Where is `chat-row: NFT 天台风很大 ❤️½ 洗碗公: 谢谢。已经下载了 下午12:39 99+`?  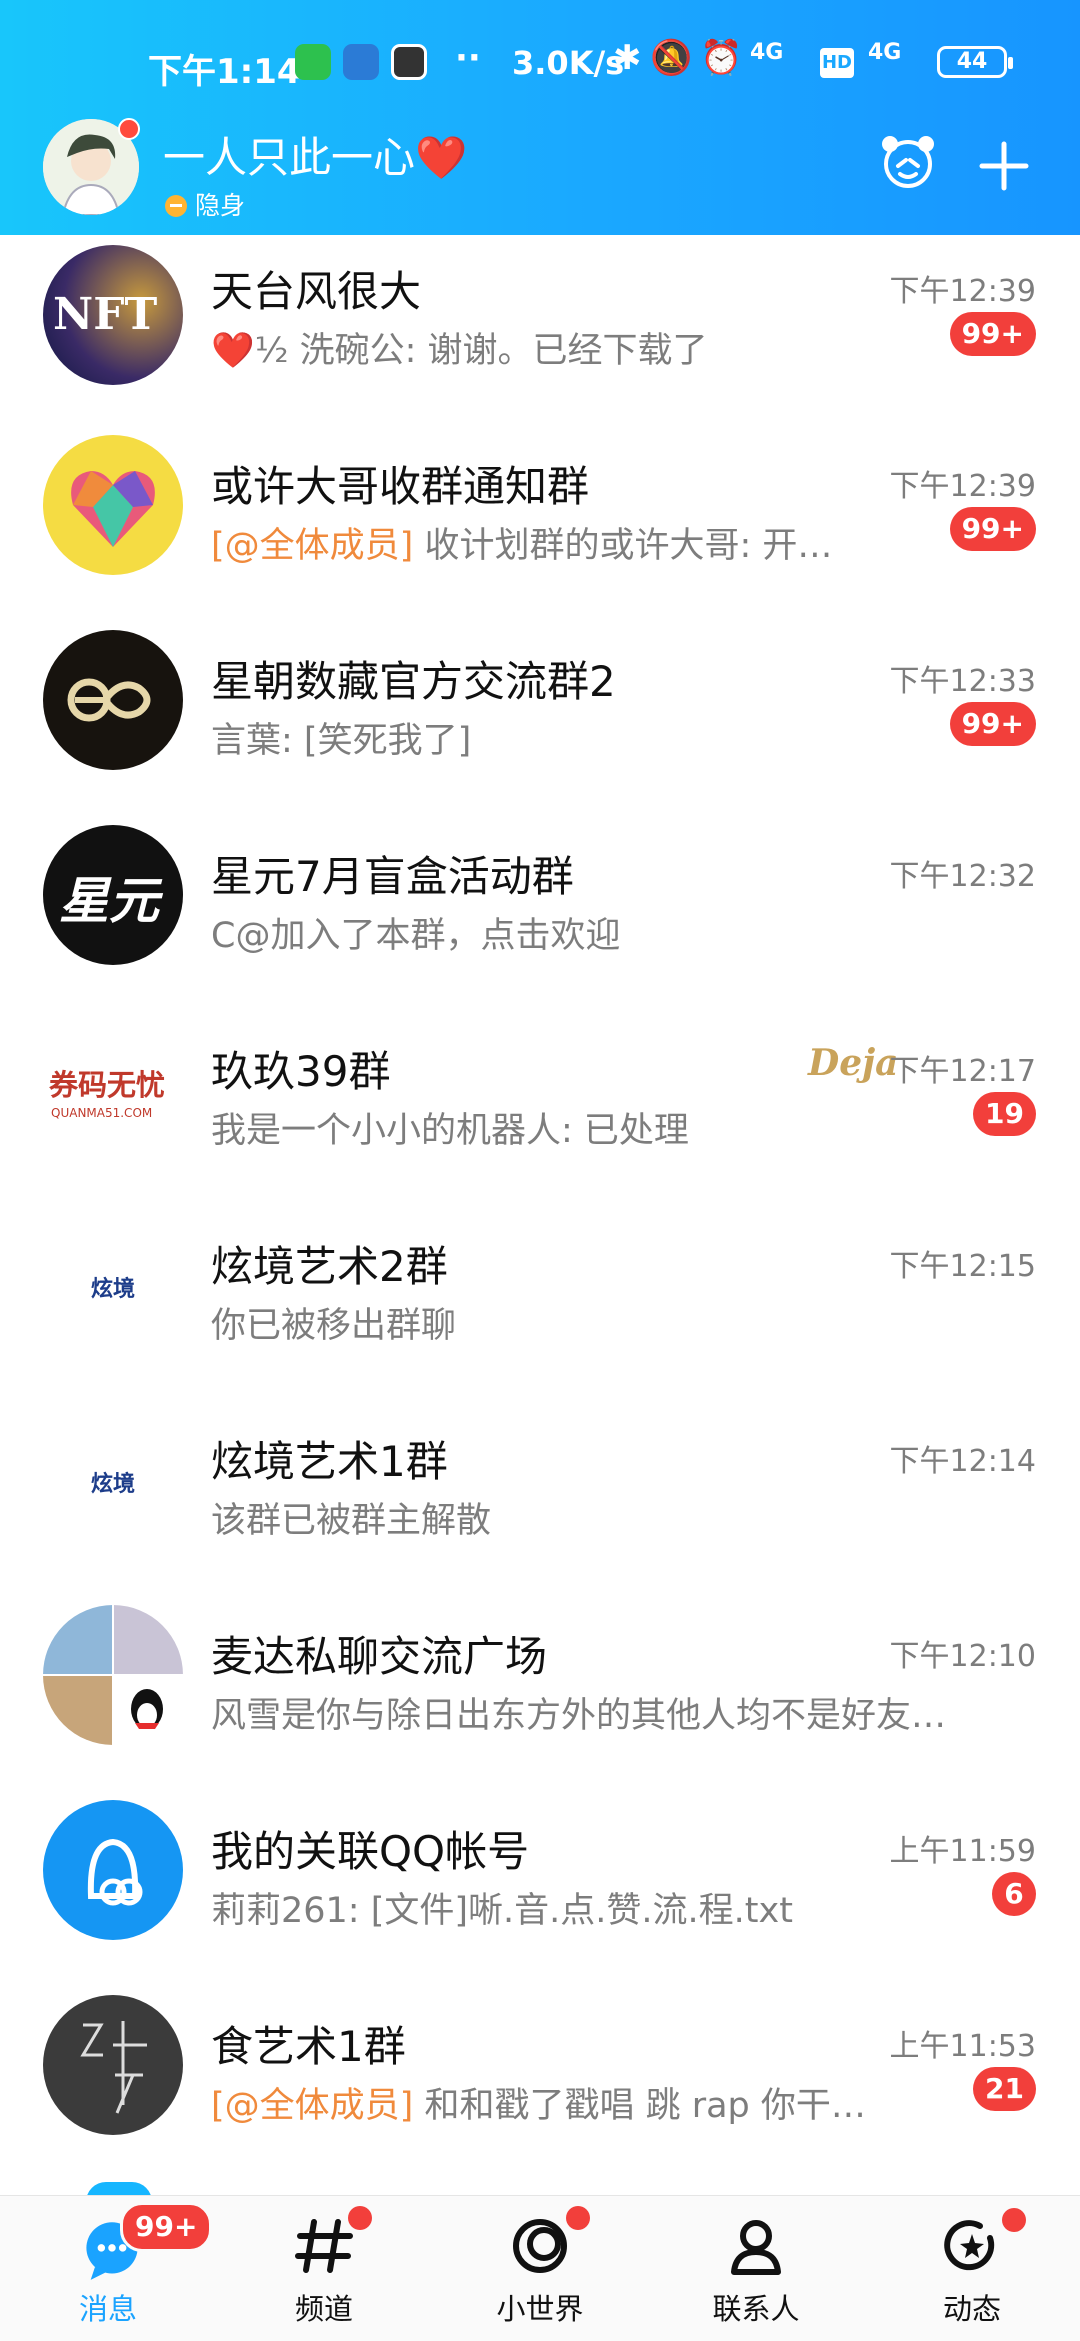 chat-row: NFT 天台风很大 ❤️½ 洗碗公: 谢谢。已经下载了 下午12:39 99+ is located at coordinates (540, 337).